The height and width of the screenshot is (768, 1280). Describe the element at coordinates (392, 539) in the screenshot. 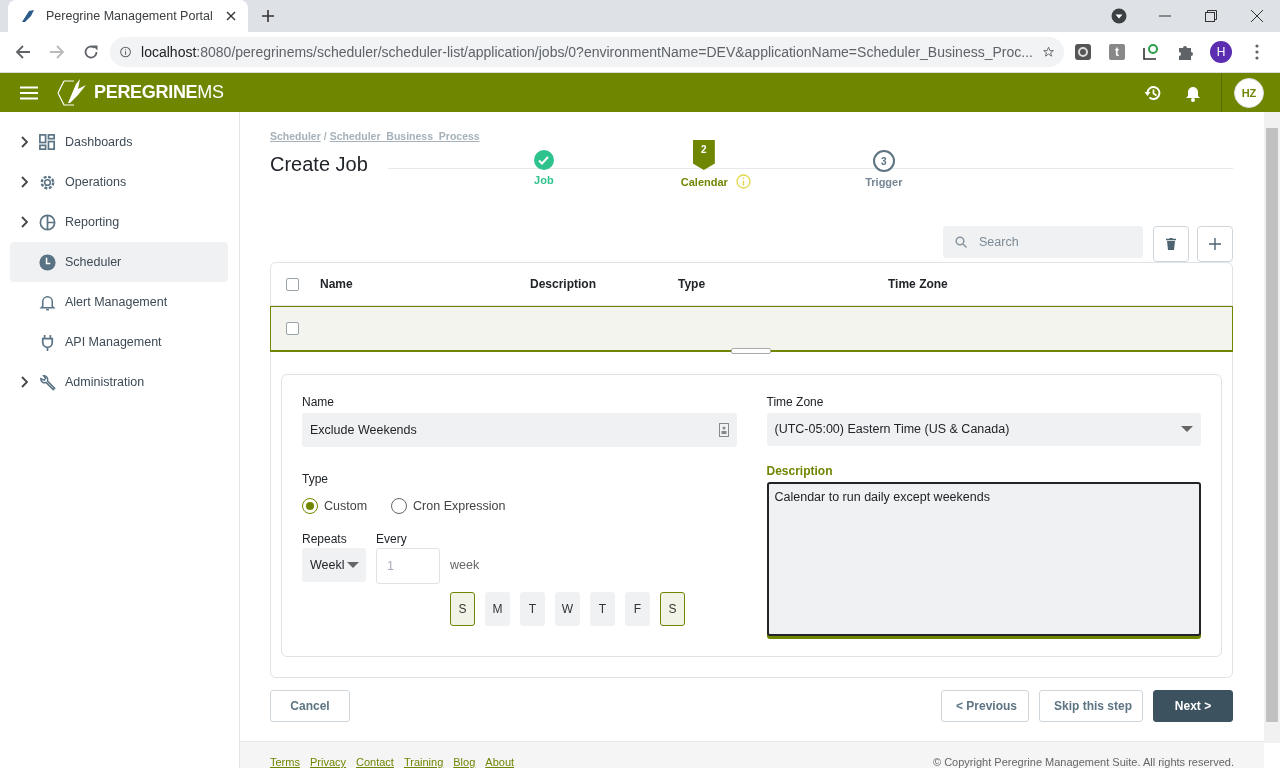

I see `field-label: Every` at that location.